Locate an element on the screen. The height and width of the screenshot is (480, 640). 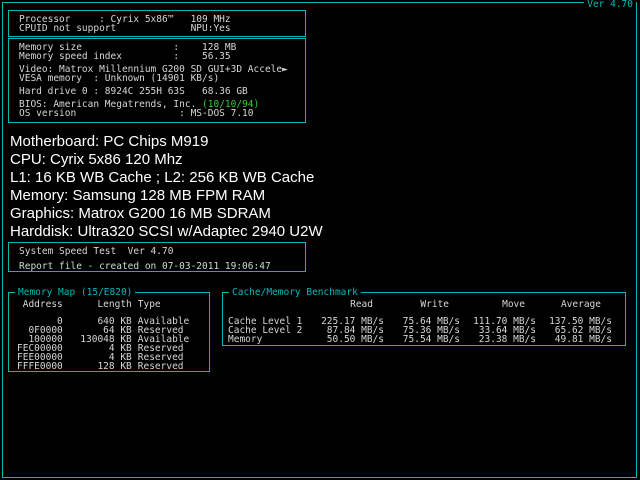
benchmark-header-row: Read Write Move Average is located at coordinates (420, 308).